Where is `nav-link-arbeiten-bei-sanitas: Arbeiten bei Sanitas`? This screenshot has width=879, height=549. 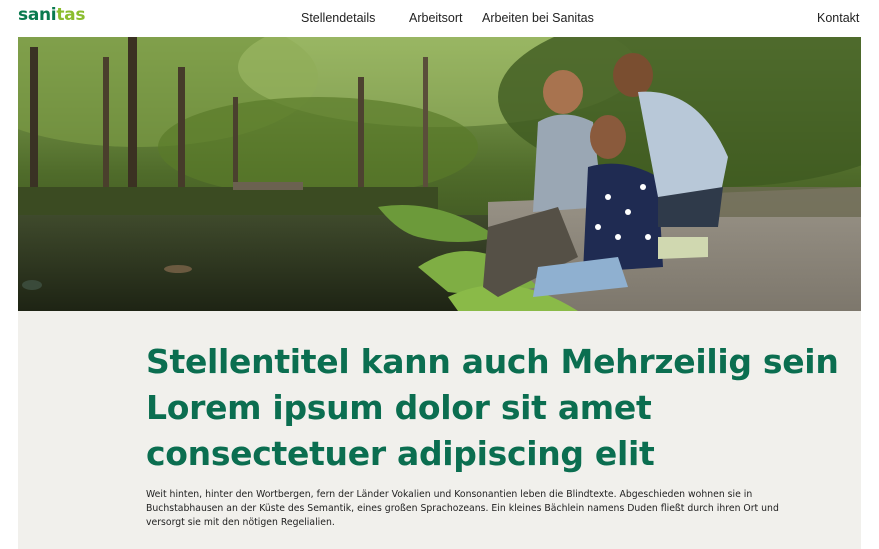
nav-link-arbeiten-bei-sanitas: Arbeiten bei Sanitas is located at coordinates (538, 18).